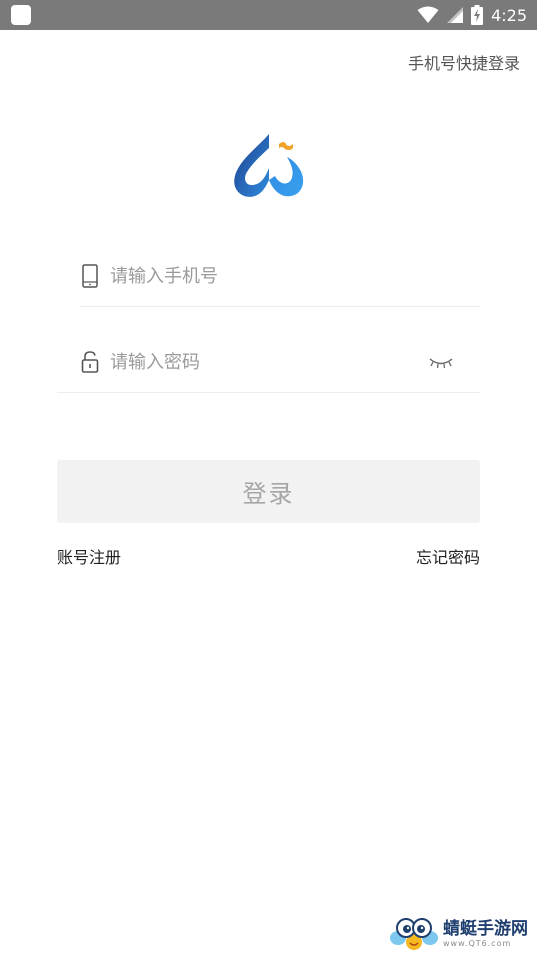  Describe the element at coordinates (477, 15) in the screenshot. I see `battery-charging-icon` at that location.